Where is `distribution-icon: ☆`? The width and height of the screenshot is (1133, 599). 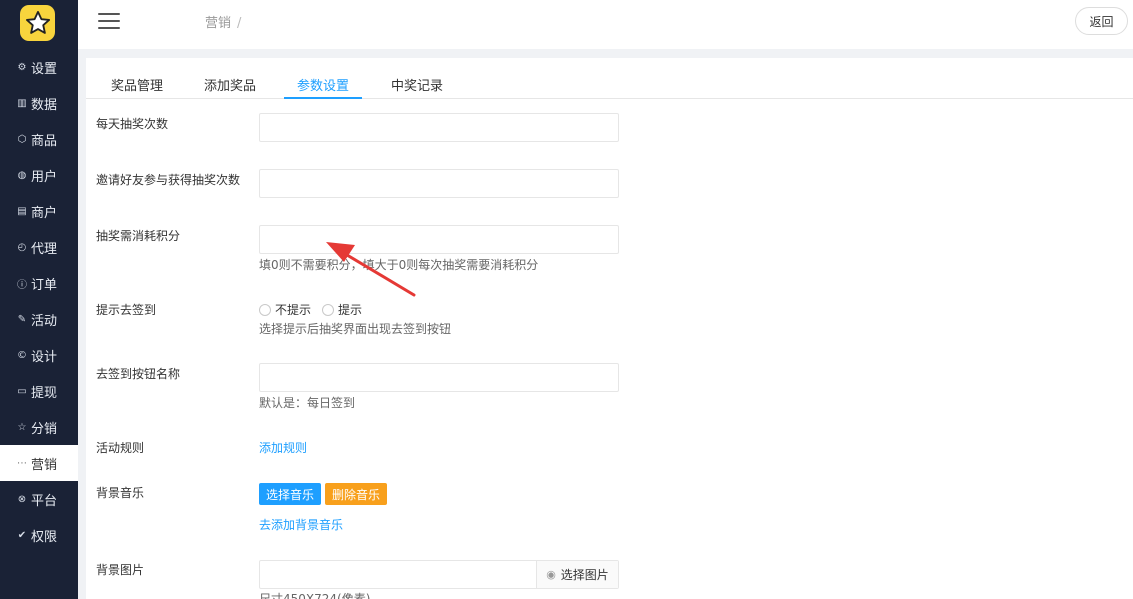 distribution-icon: ☆ is located at coordinates (22, 427).